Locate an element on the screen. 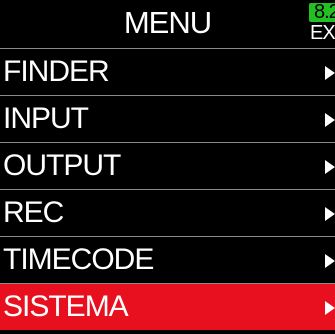 The width and height of the screenshot is (335, 334). page-title: MENU is located at coordinates (167, 22).